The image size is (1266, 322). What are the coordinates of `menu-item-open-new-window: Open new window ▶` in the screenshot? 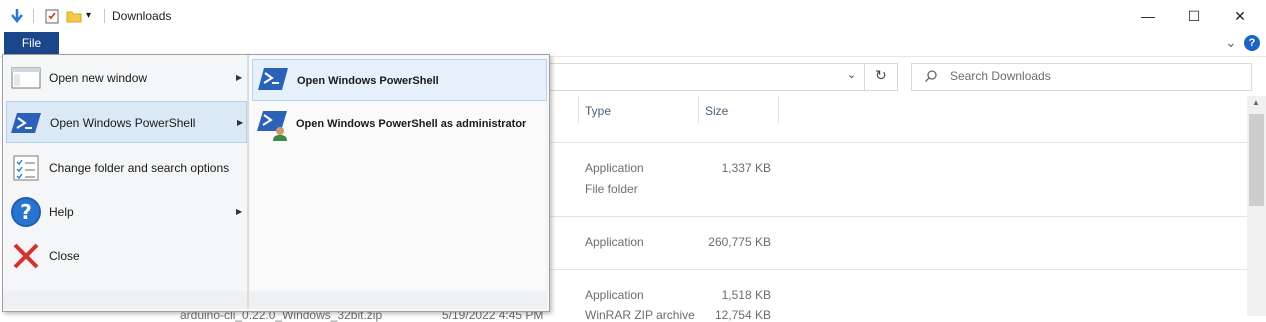 It's located at (126, 78).